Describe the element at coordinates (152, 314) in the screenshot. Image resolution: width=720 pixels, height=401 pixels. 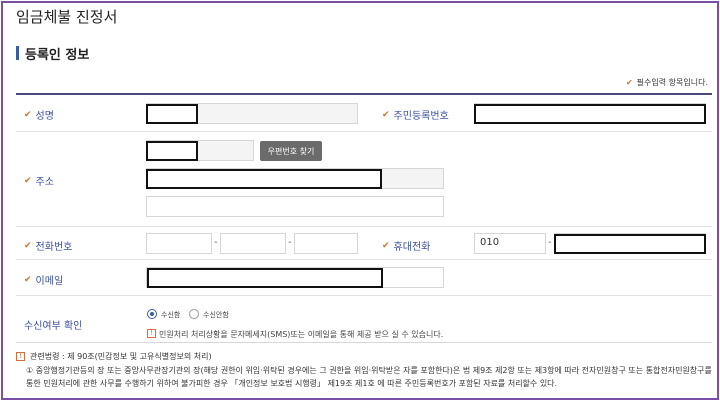
I see `receive-yes-radio` at that location.